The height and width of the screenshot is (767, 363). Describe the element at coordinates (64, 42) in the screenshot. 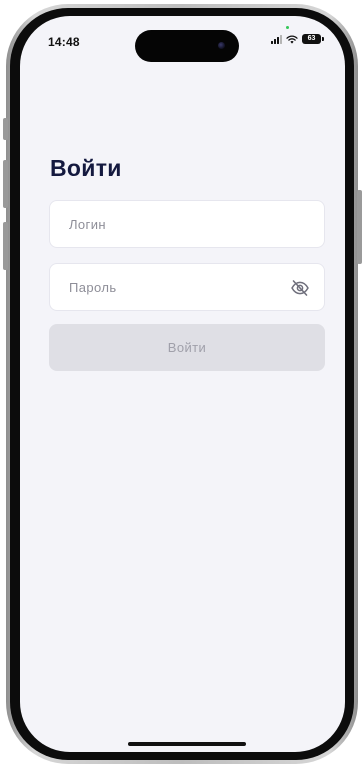

I see `status-time: 14:48` at that location.